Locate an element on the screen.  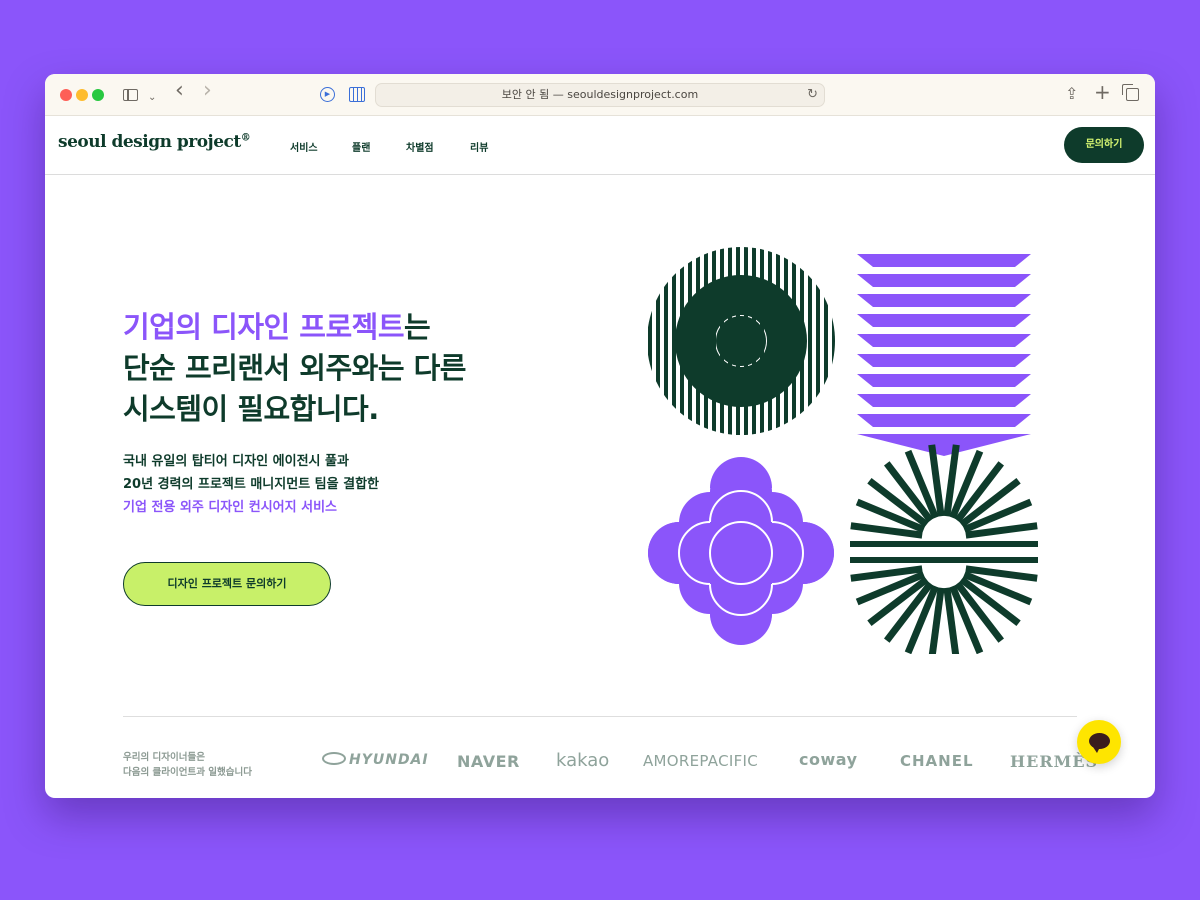
zoom-window-button is located at coordinates (98, 95).